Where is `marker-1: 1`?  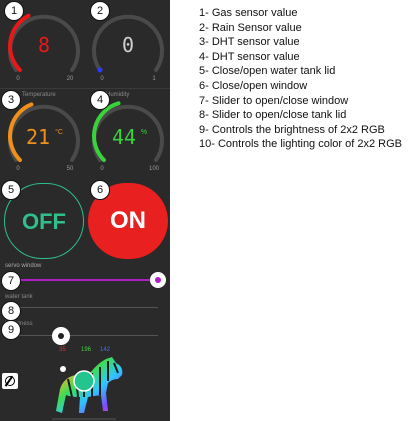 marker-1: 1 is located at coordinates (14, 11).